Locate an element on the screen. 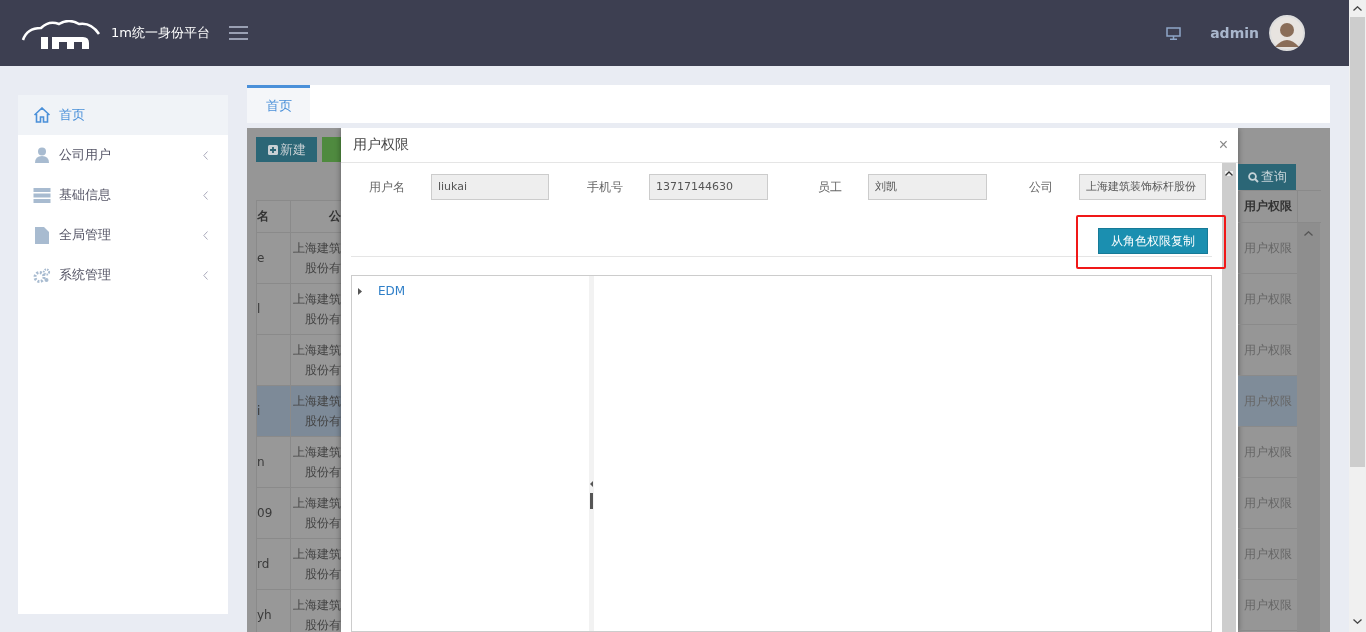  table-row: l 上海建筑 股份有 is located at coordinates (299, 309).